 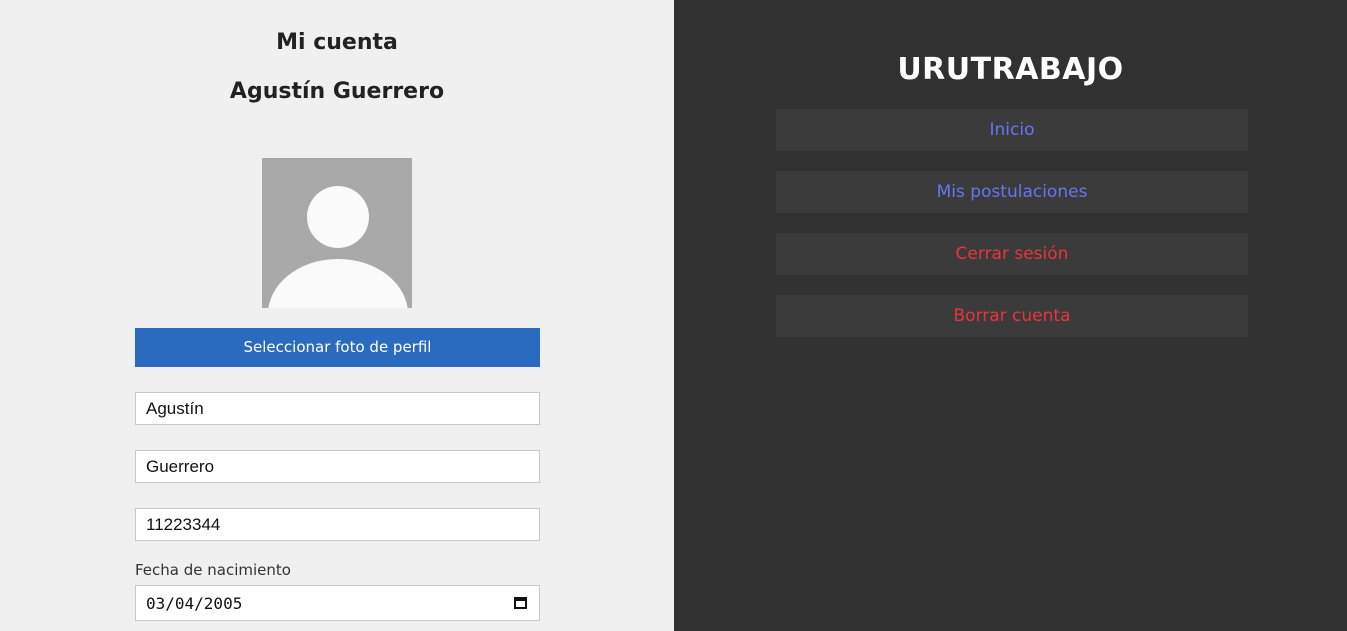 I want to click on nav-item-borrar-cuenta: Borrar cuenta, so click(x=1012, y=316).